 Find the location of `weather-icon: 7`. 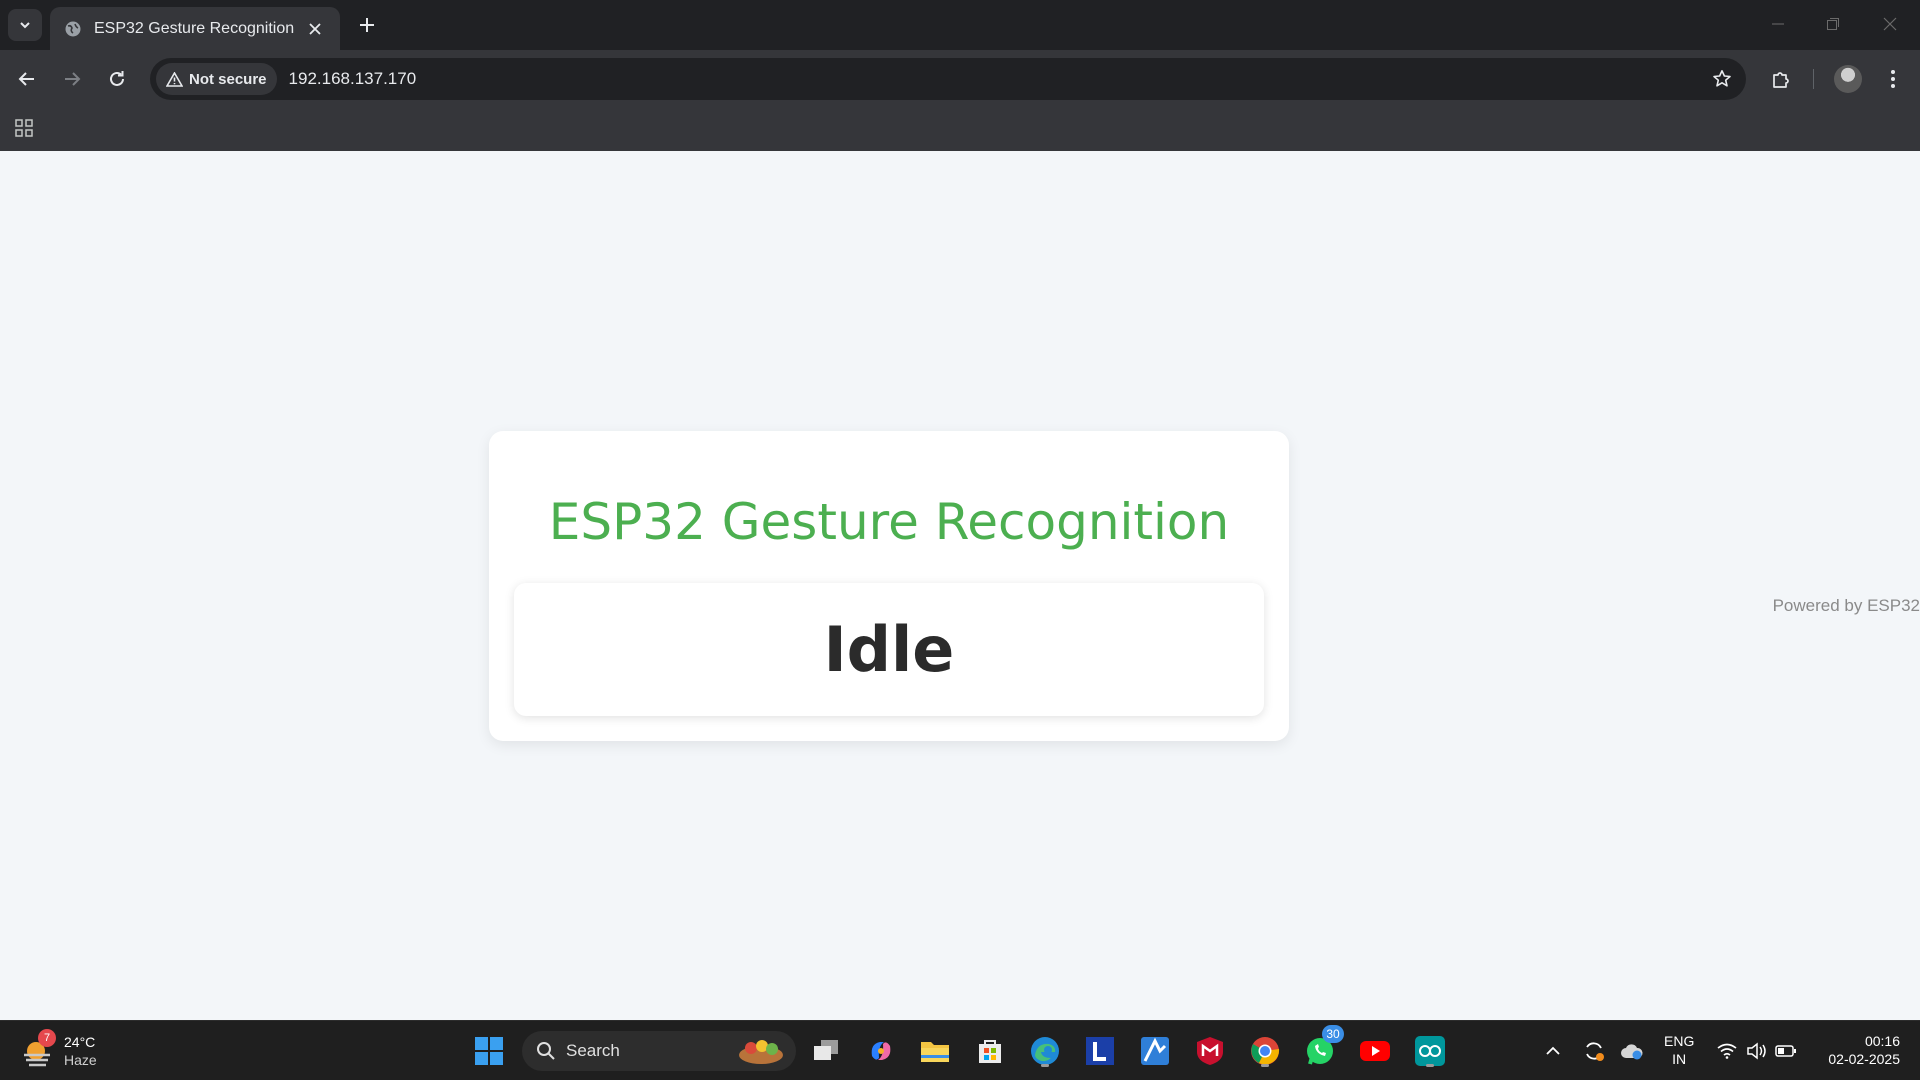

weather-icon: 7 is located at coordinates (38, 1049).